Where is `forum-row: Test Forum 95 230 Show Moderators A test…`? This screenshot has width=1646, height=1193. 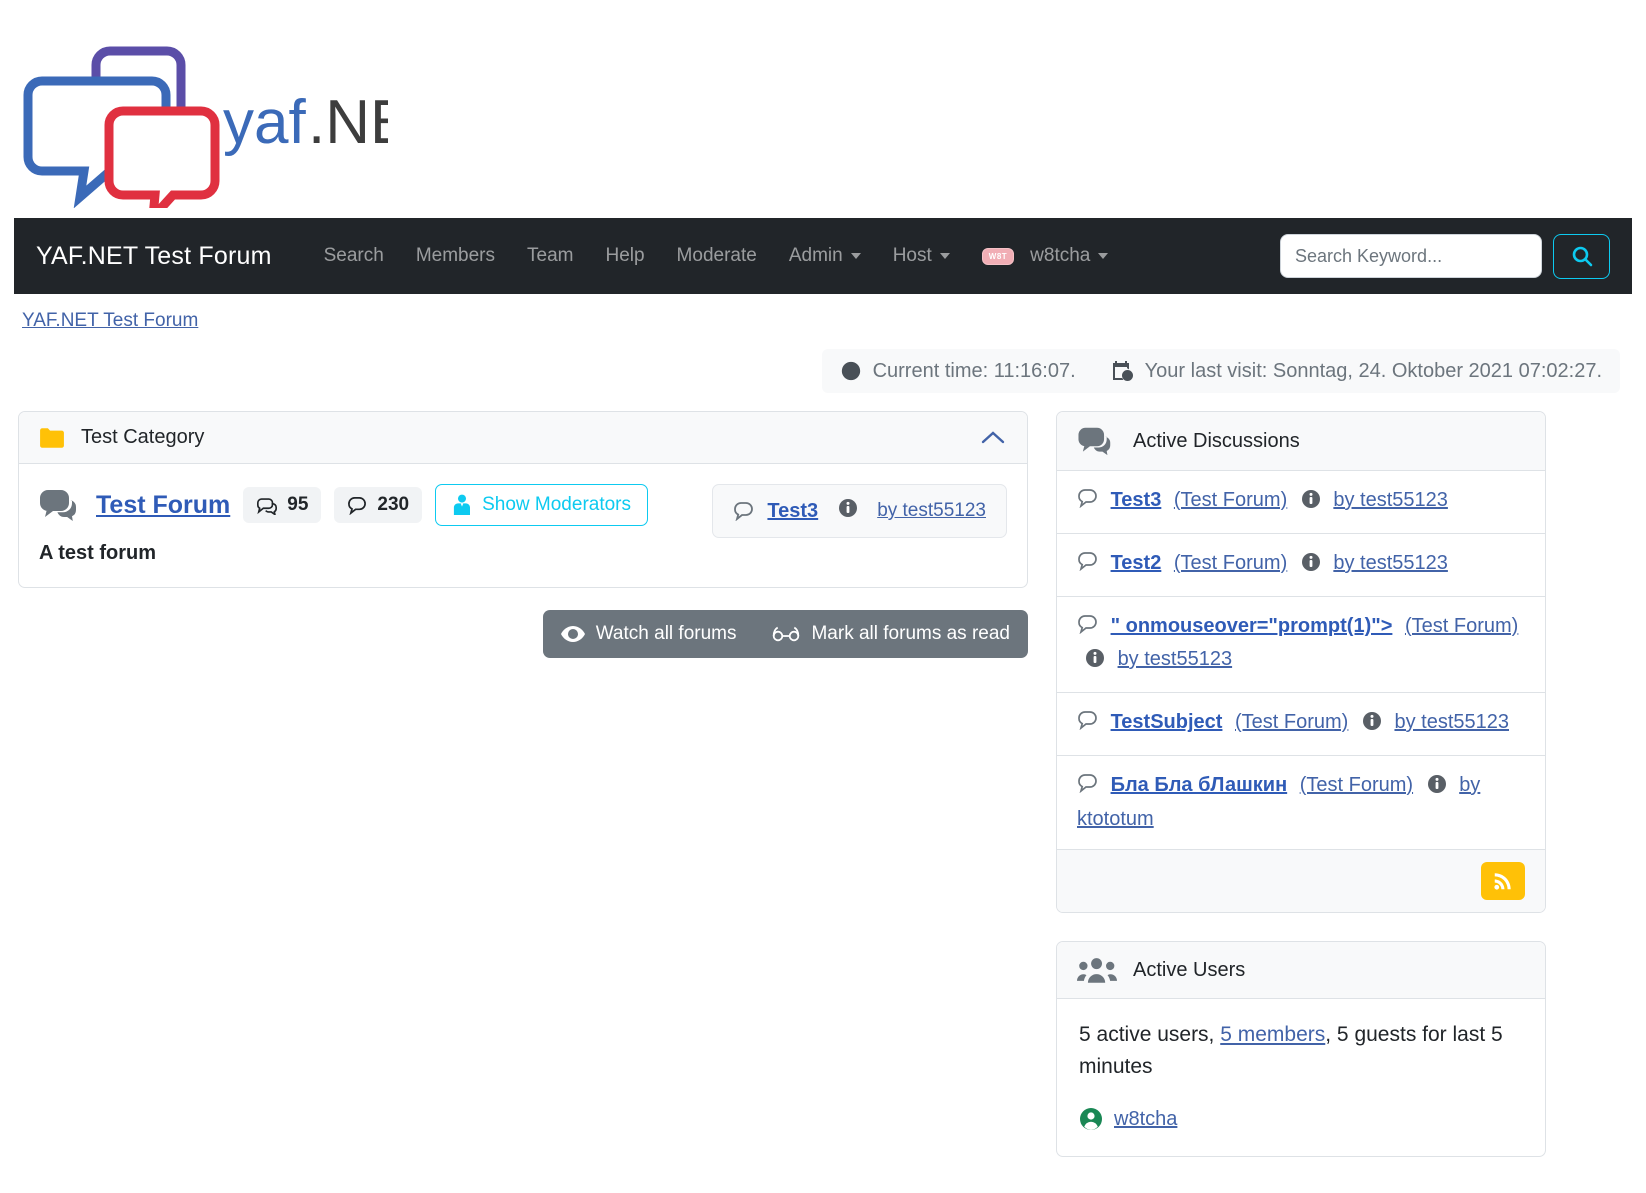
forum-row: Test Forum 95 230 Show Moderators A test… is located at coordinates (523, 525).